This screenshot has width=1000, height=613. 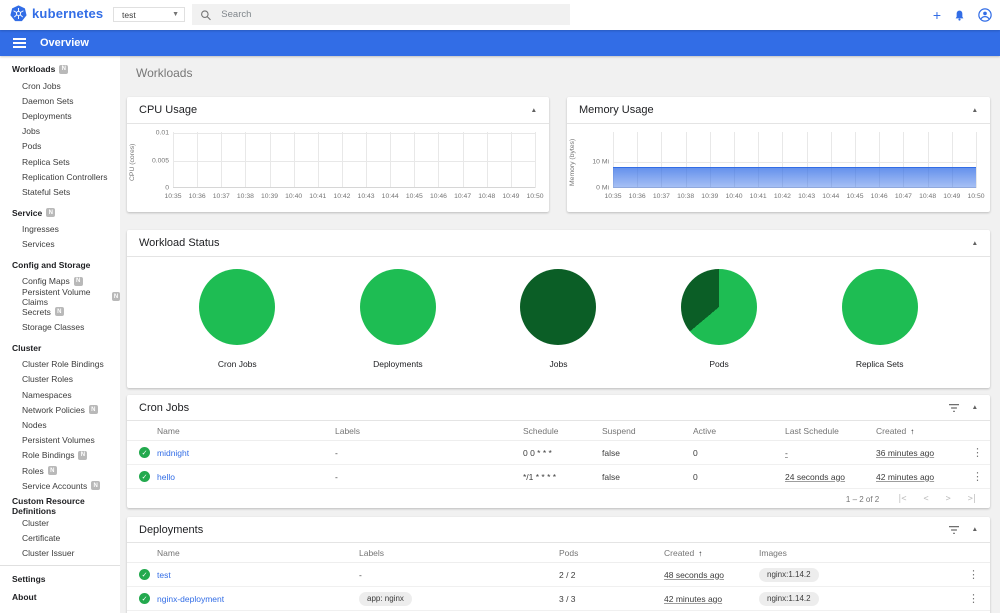 I want to click on sidebar-item-label: Certificate, so click(x=41, y=538).